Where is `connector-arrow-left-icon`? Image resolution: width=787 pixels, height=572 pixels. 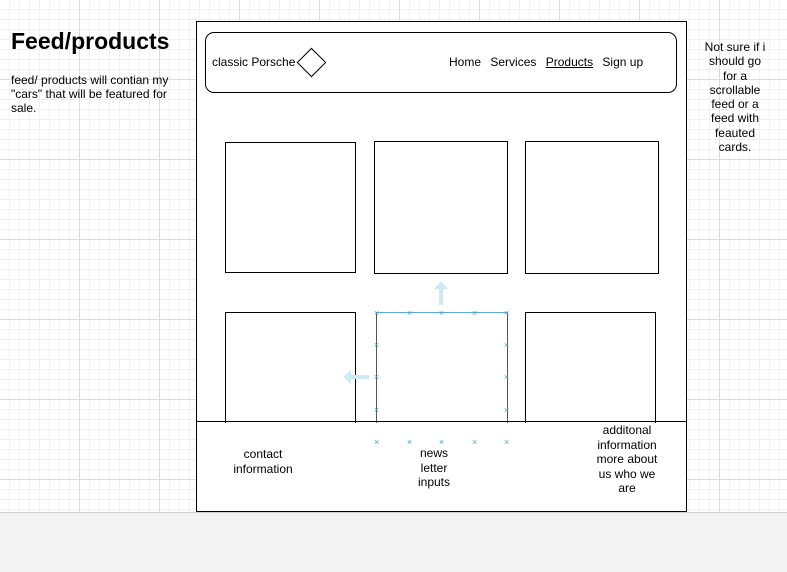 connector-arrow-left-icon is located at coordinates (356, 377).